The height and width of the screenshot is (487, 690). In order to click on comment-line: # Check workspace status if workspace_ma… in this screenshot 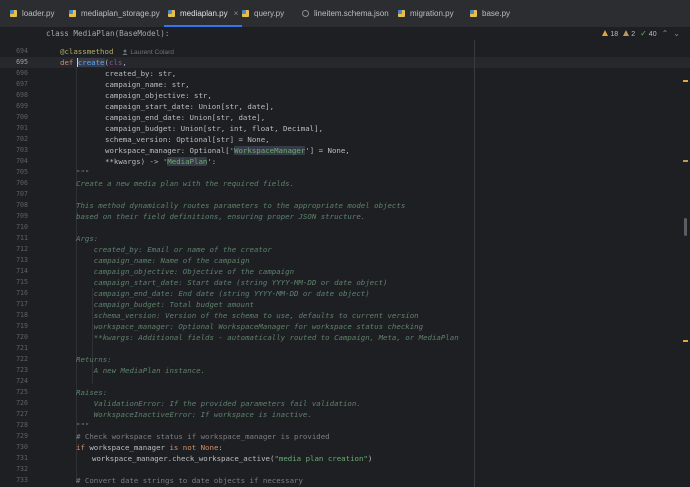, I will do `click(203, 436)`.